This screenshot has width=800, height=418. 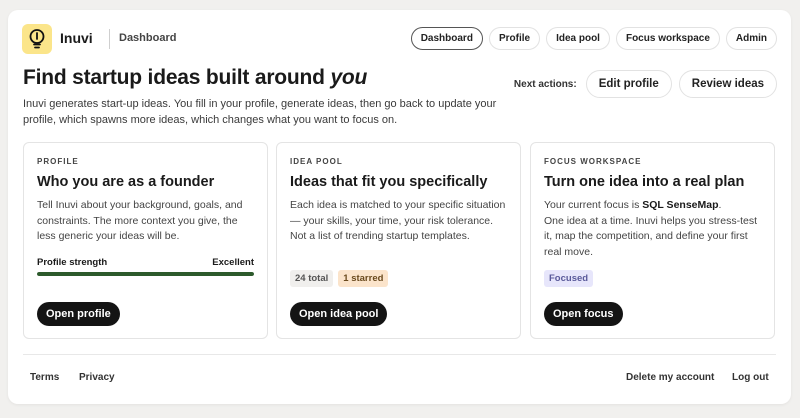 What do you see at coordinates (76, 38) in the screenshot?
I see `brand-name: Inuvi` at bounding box center [76, 38].